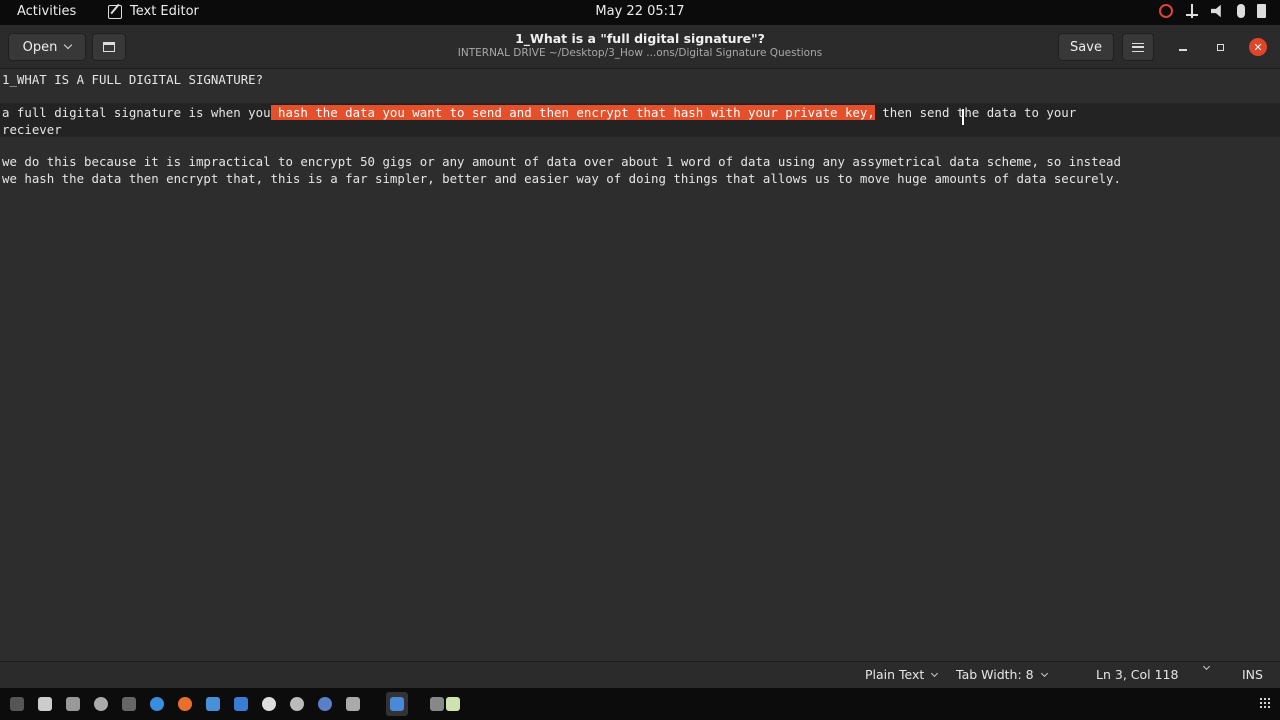 This screenshot has height=720, width=1280. I want to click on minimize-icon, so click(1183, 50).